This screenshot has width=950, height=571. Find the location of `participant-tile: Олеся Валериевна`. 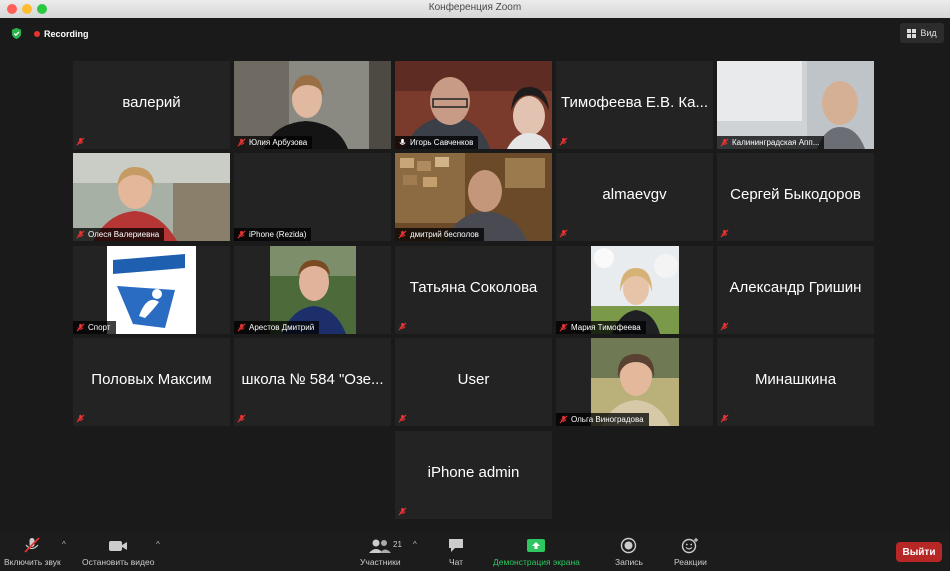

participant-tile: Олеся Валериевна is located at coordinates (151, 197).